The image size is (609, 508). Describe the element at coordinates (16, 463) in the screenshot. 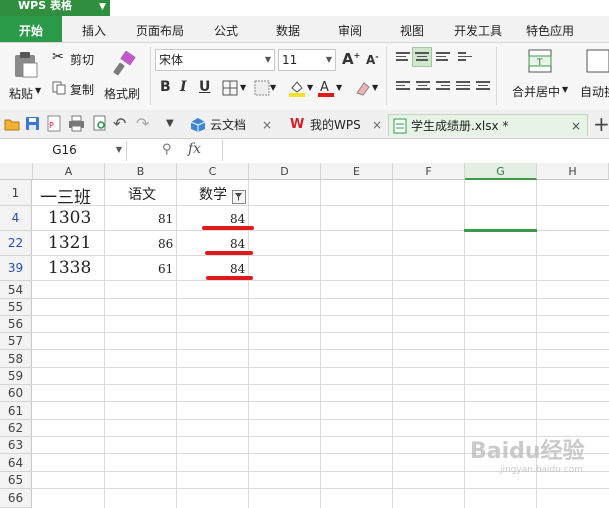

I see `row-header-64: 64` at that location.